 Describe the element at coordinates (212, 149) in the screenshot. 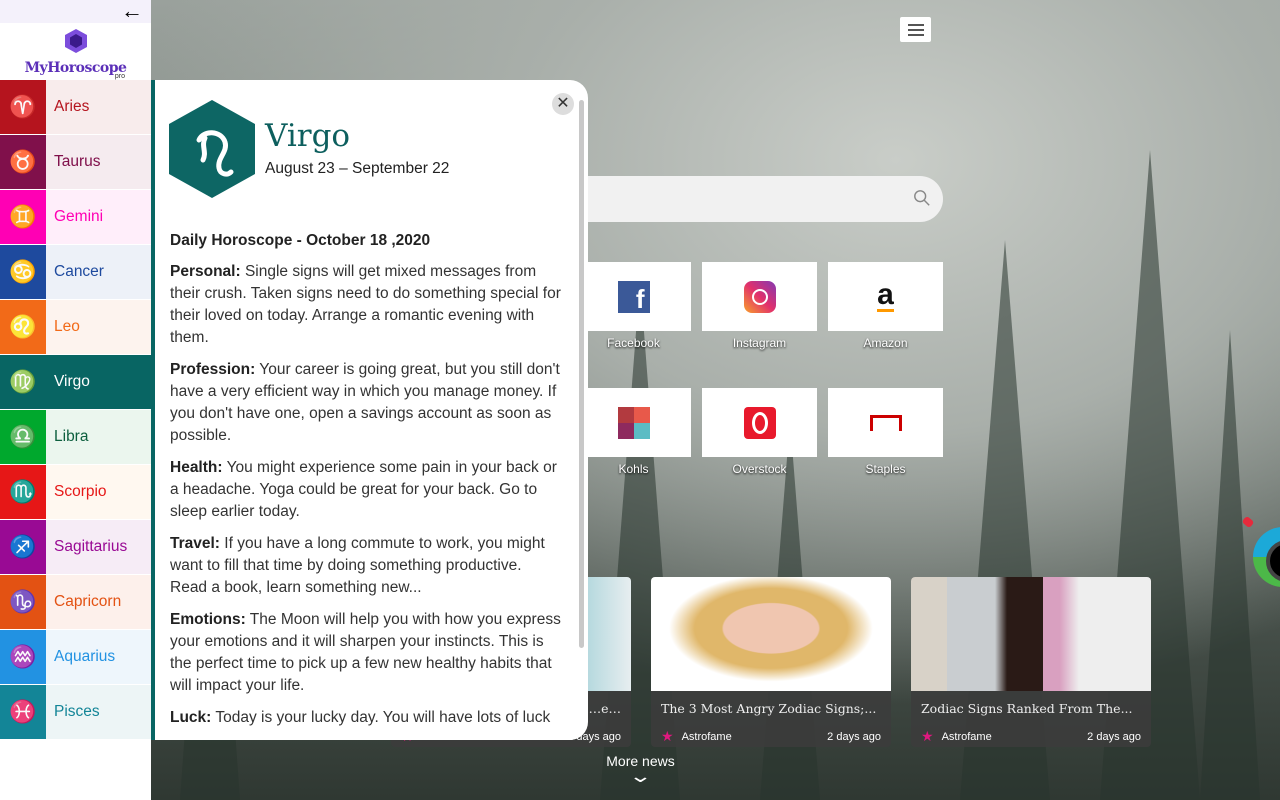

I see `virgo-sign-icon` at that location.